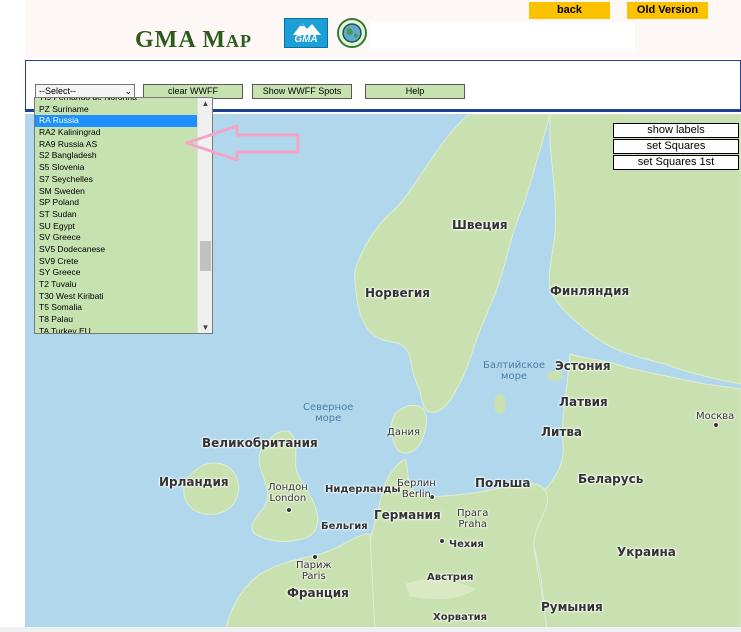  Describe the element at coordinates (128, 91) in the screenshot. I see `chevron-down-icon: ⌄` at that location.